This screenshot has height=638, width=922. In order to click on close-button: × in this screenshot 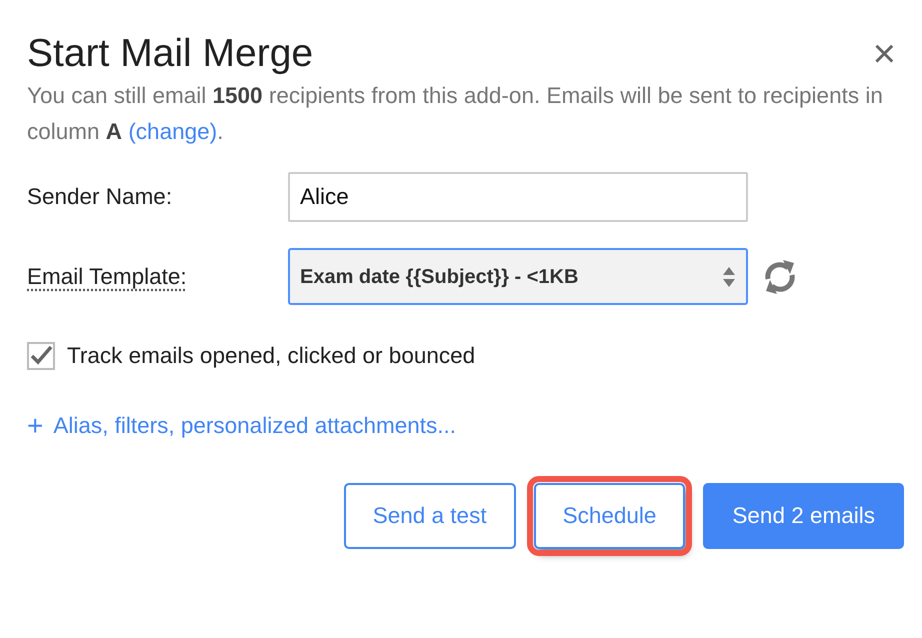, I will do `click(884, 54)`.